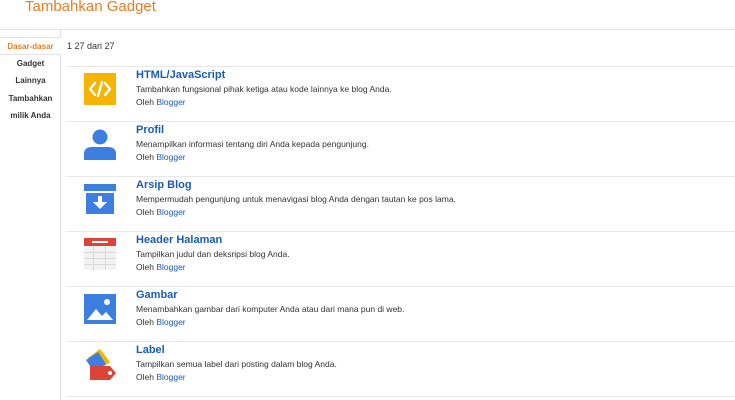  I want to click on image-icon, so click(100, 309).